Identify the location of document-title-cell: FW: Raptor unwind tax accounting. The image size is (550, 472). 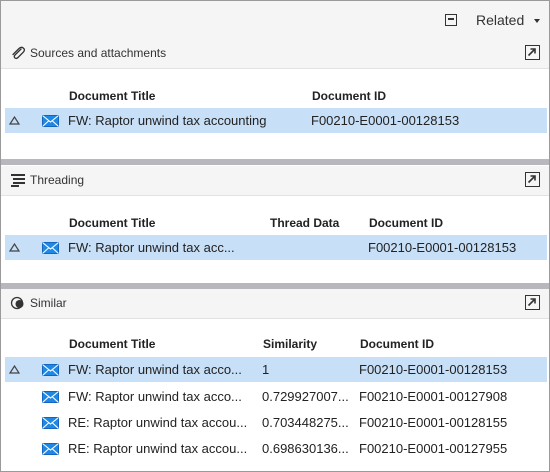
(167, 120).